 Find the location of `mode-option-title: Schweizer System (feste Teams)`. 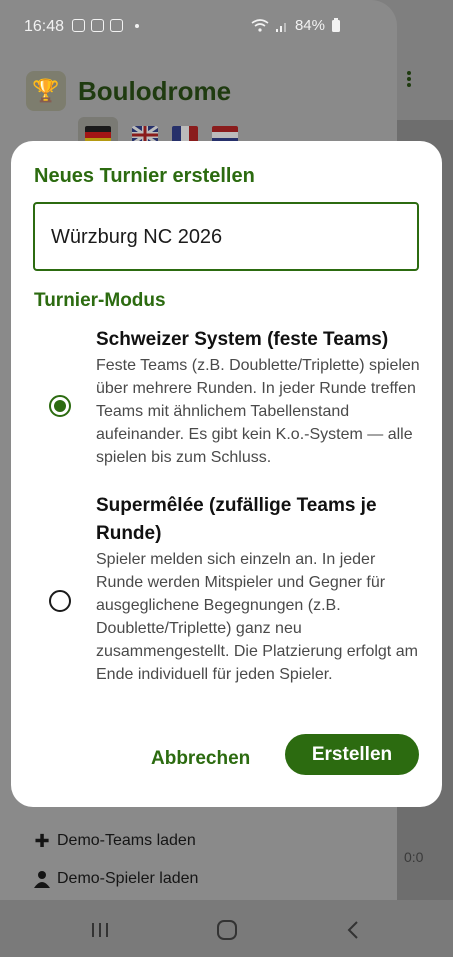

mode-option-title: Schweizer System (feste Teams) is located at coordinates (242, 339).